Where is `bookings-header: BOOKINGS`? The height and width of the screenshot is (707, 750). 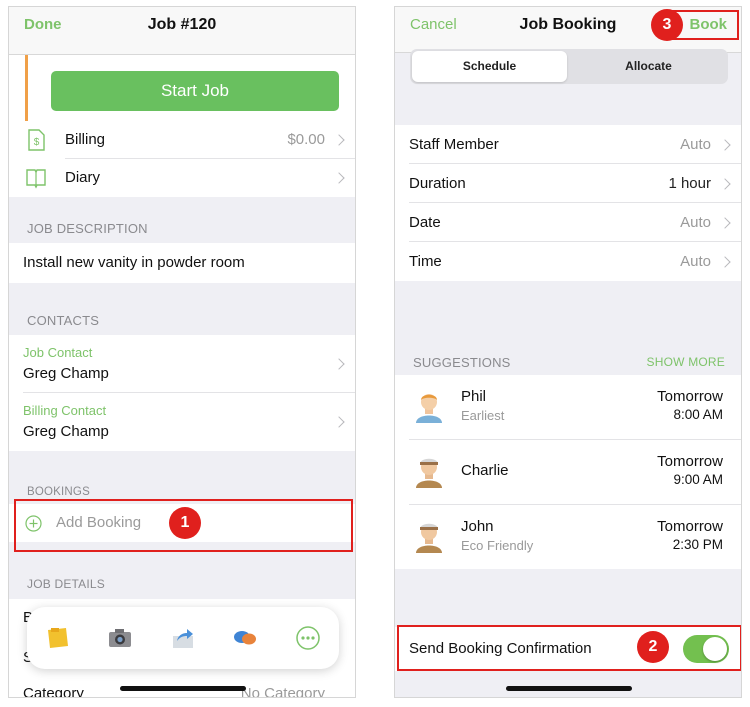 bookings-header: BOOKINGS is located at coordinates (58, 492).